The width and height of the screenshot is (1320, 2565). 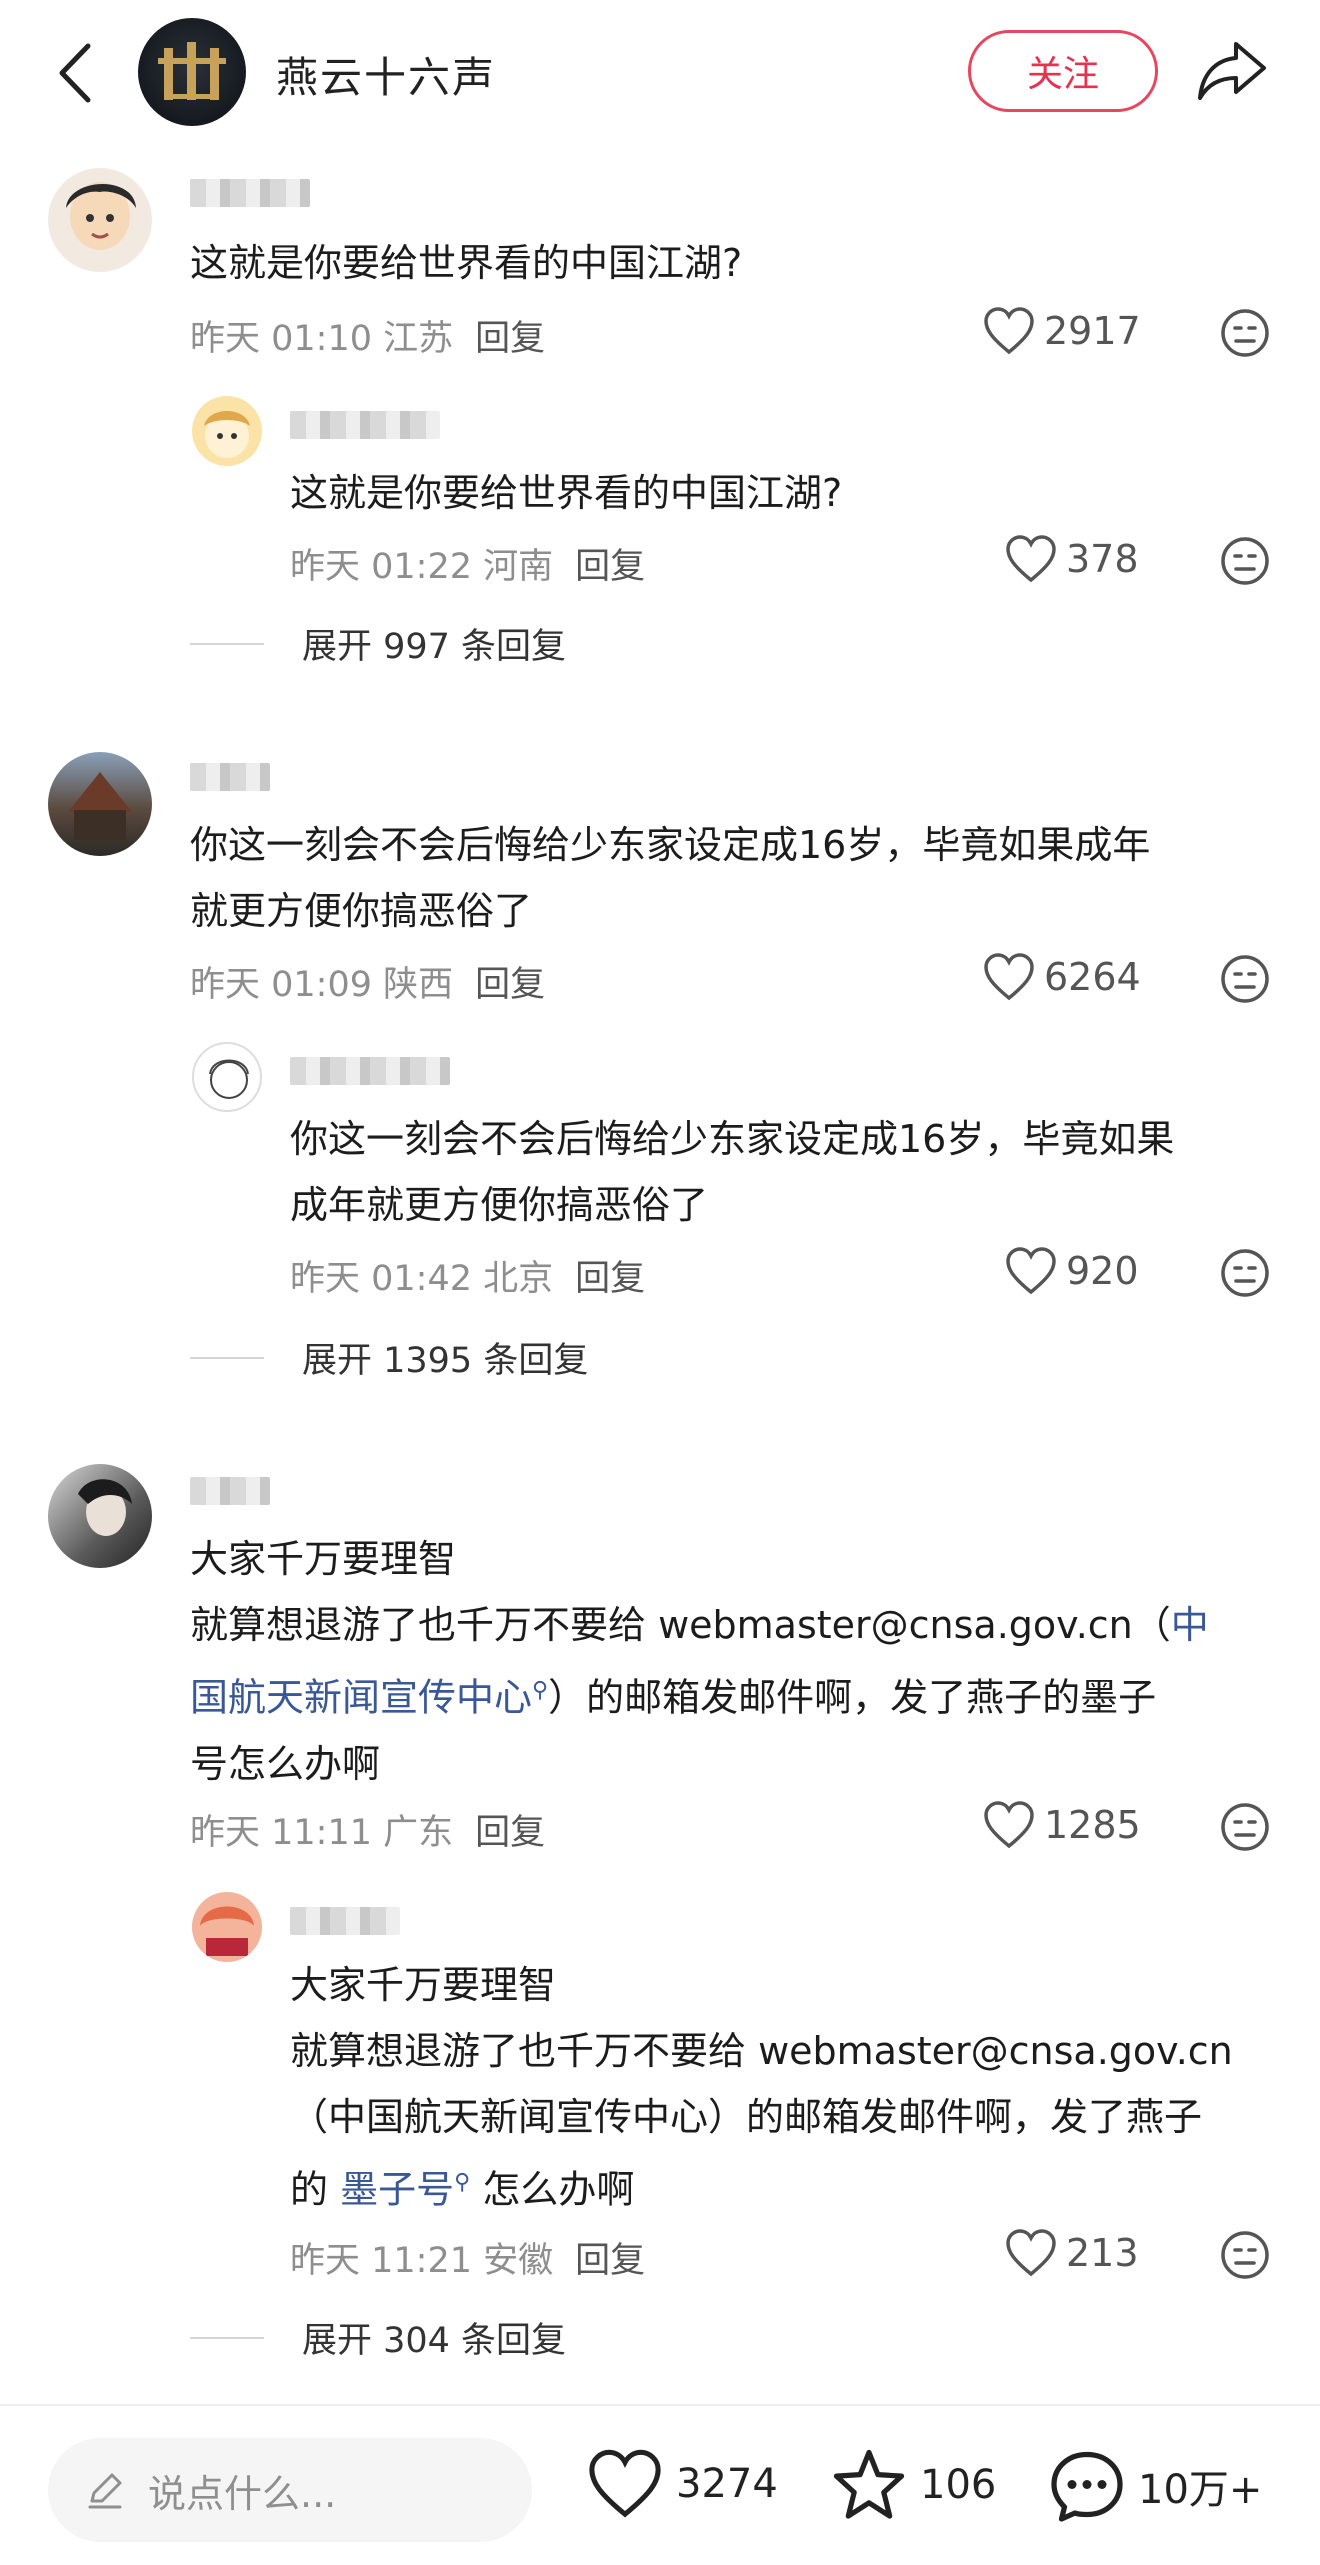 I want to click on comment-text-line: 国航天新闻宣传中心⚲）的邮箱发邮件啊，发了燕子的墨子, so click(x=699, y=1694).